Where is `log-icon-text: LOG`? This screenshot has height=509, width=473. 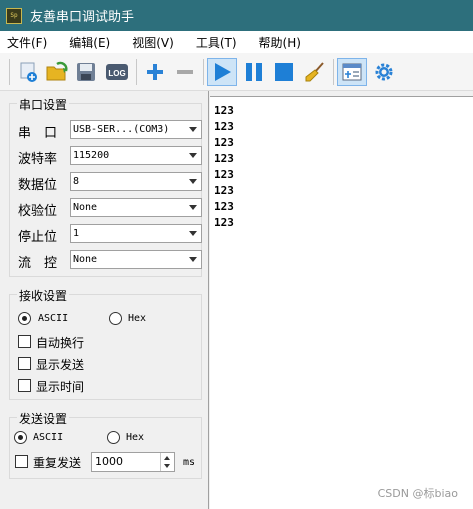 log-icon-text: LOG is located at coordinates (116, 73).